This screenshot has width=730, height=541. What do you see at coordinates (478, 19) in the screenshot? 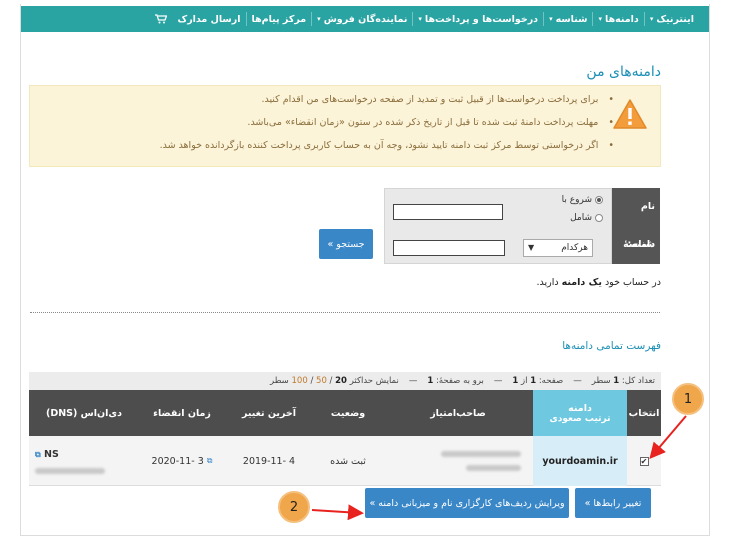
I see `nav-requests: درخواست‌ها و پرداخت‌ها ▾` at bounding box center [478, 19].